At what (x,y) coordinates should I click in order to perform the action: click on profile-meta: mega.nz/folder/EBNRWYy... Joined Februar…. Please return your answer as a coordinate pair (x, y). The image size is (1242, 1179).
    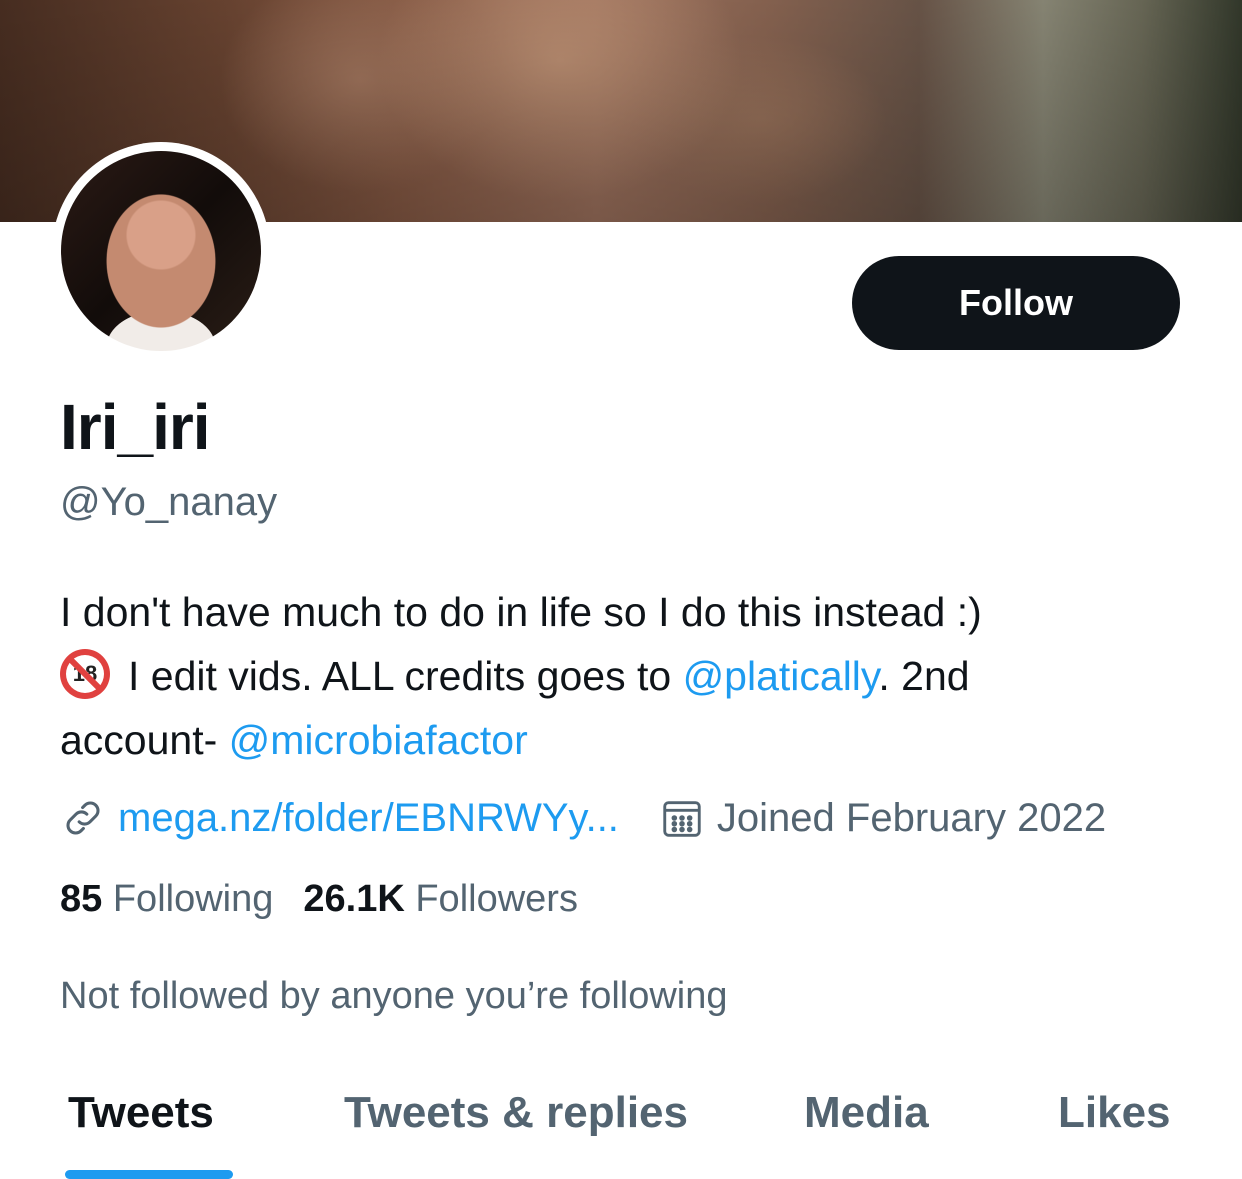
    Looking at the image, I should click on (583, 818).